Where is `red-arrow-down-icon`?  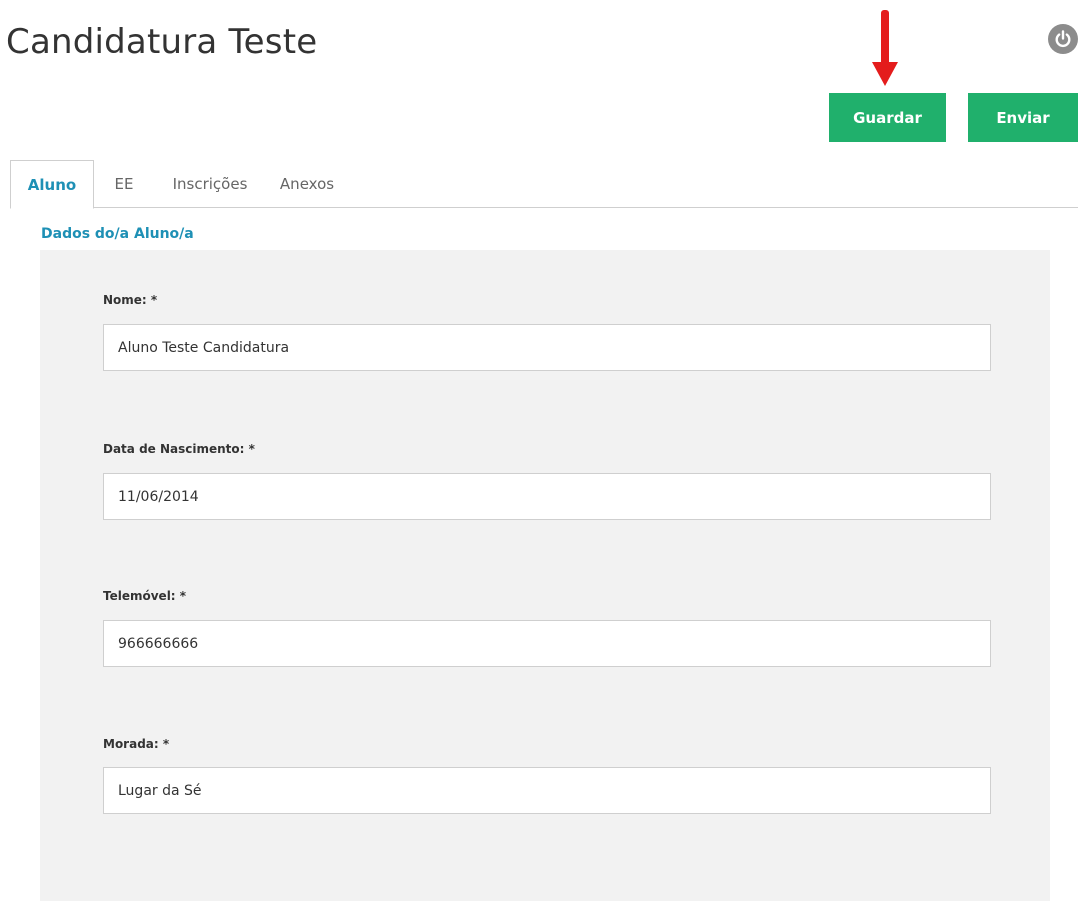
red-arrow-down-icon is located at coordinates (885, 48).